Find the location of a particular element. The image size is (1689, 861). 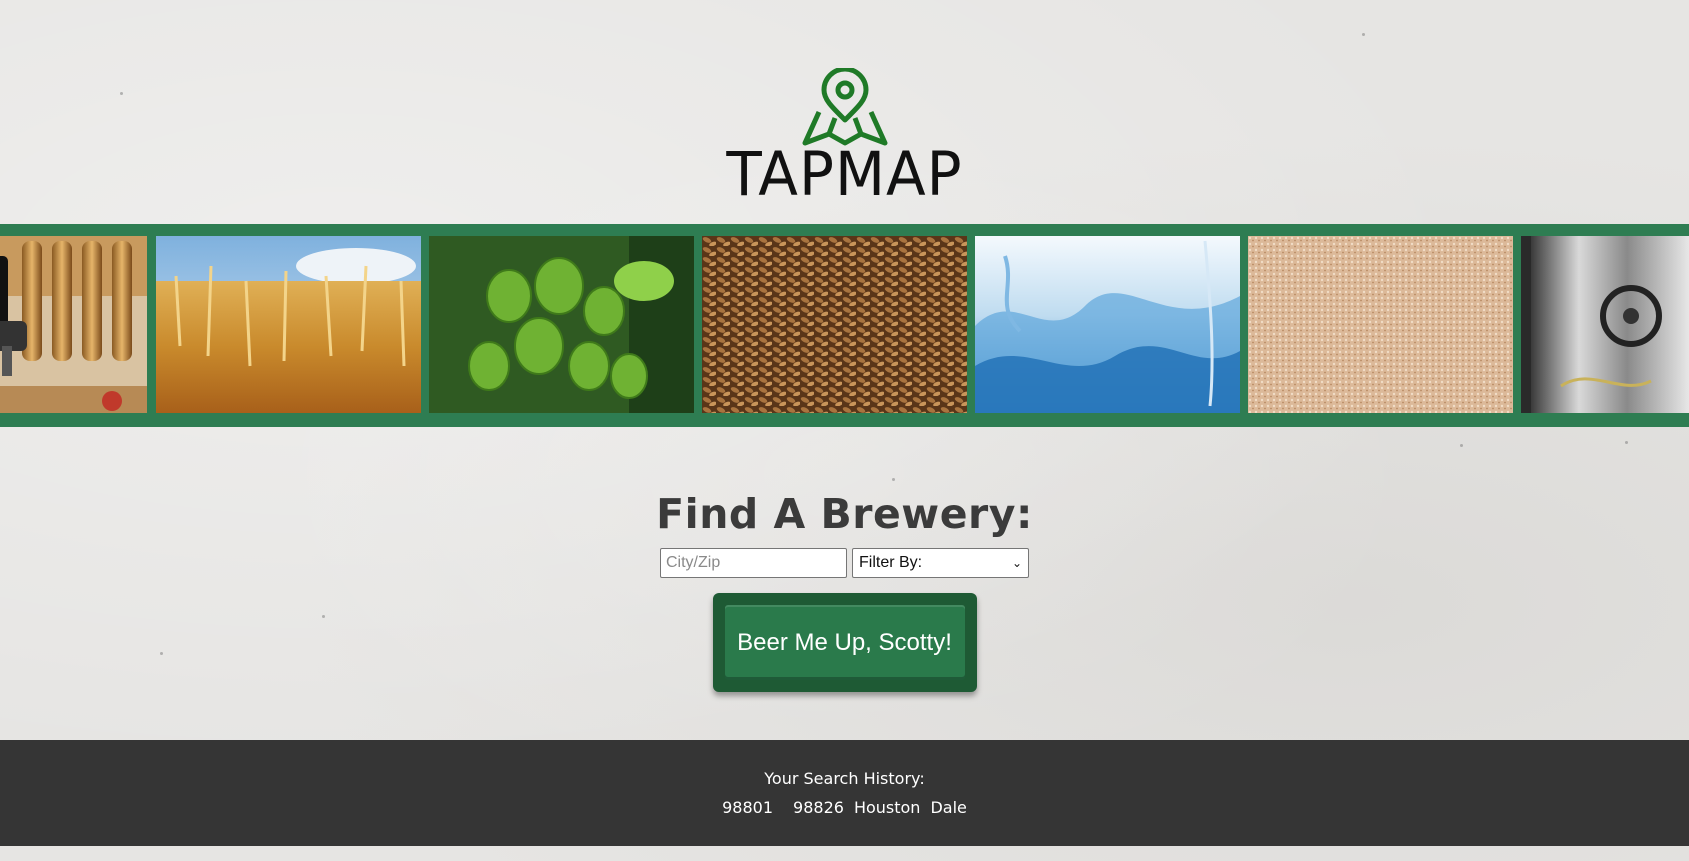

water-splash-image is located at coordinates (1107, 324).